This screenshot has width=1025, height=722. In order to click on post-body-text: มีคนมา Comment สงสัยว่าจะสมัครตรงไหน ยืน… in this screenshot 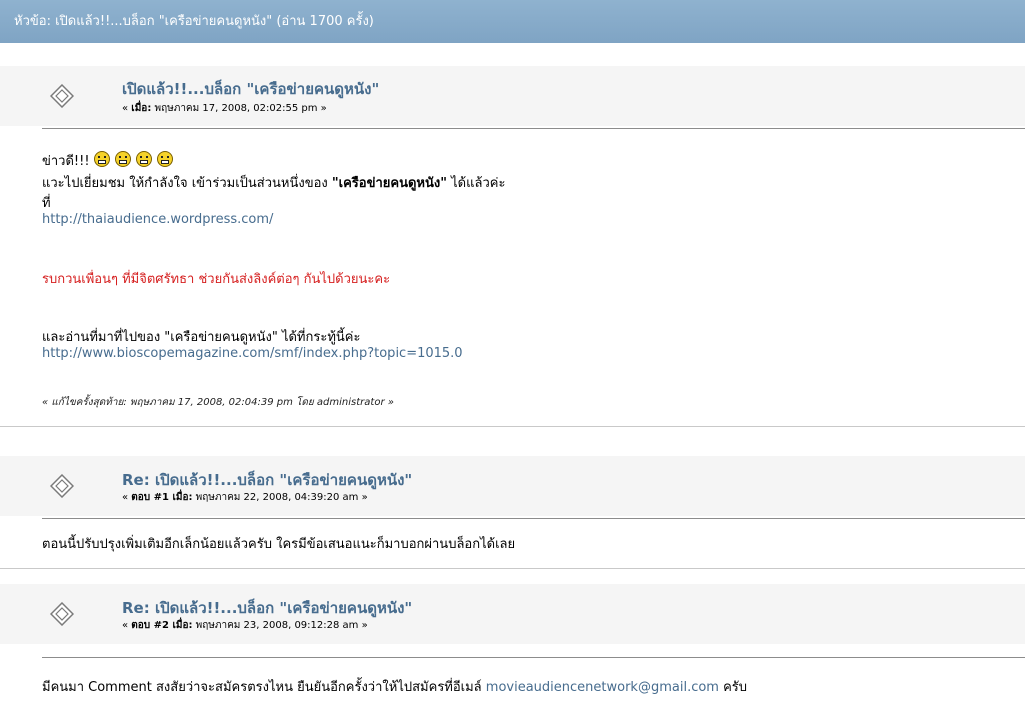, I will do `click(264, 687)`.